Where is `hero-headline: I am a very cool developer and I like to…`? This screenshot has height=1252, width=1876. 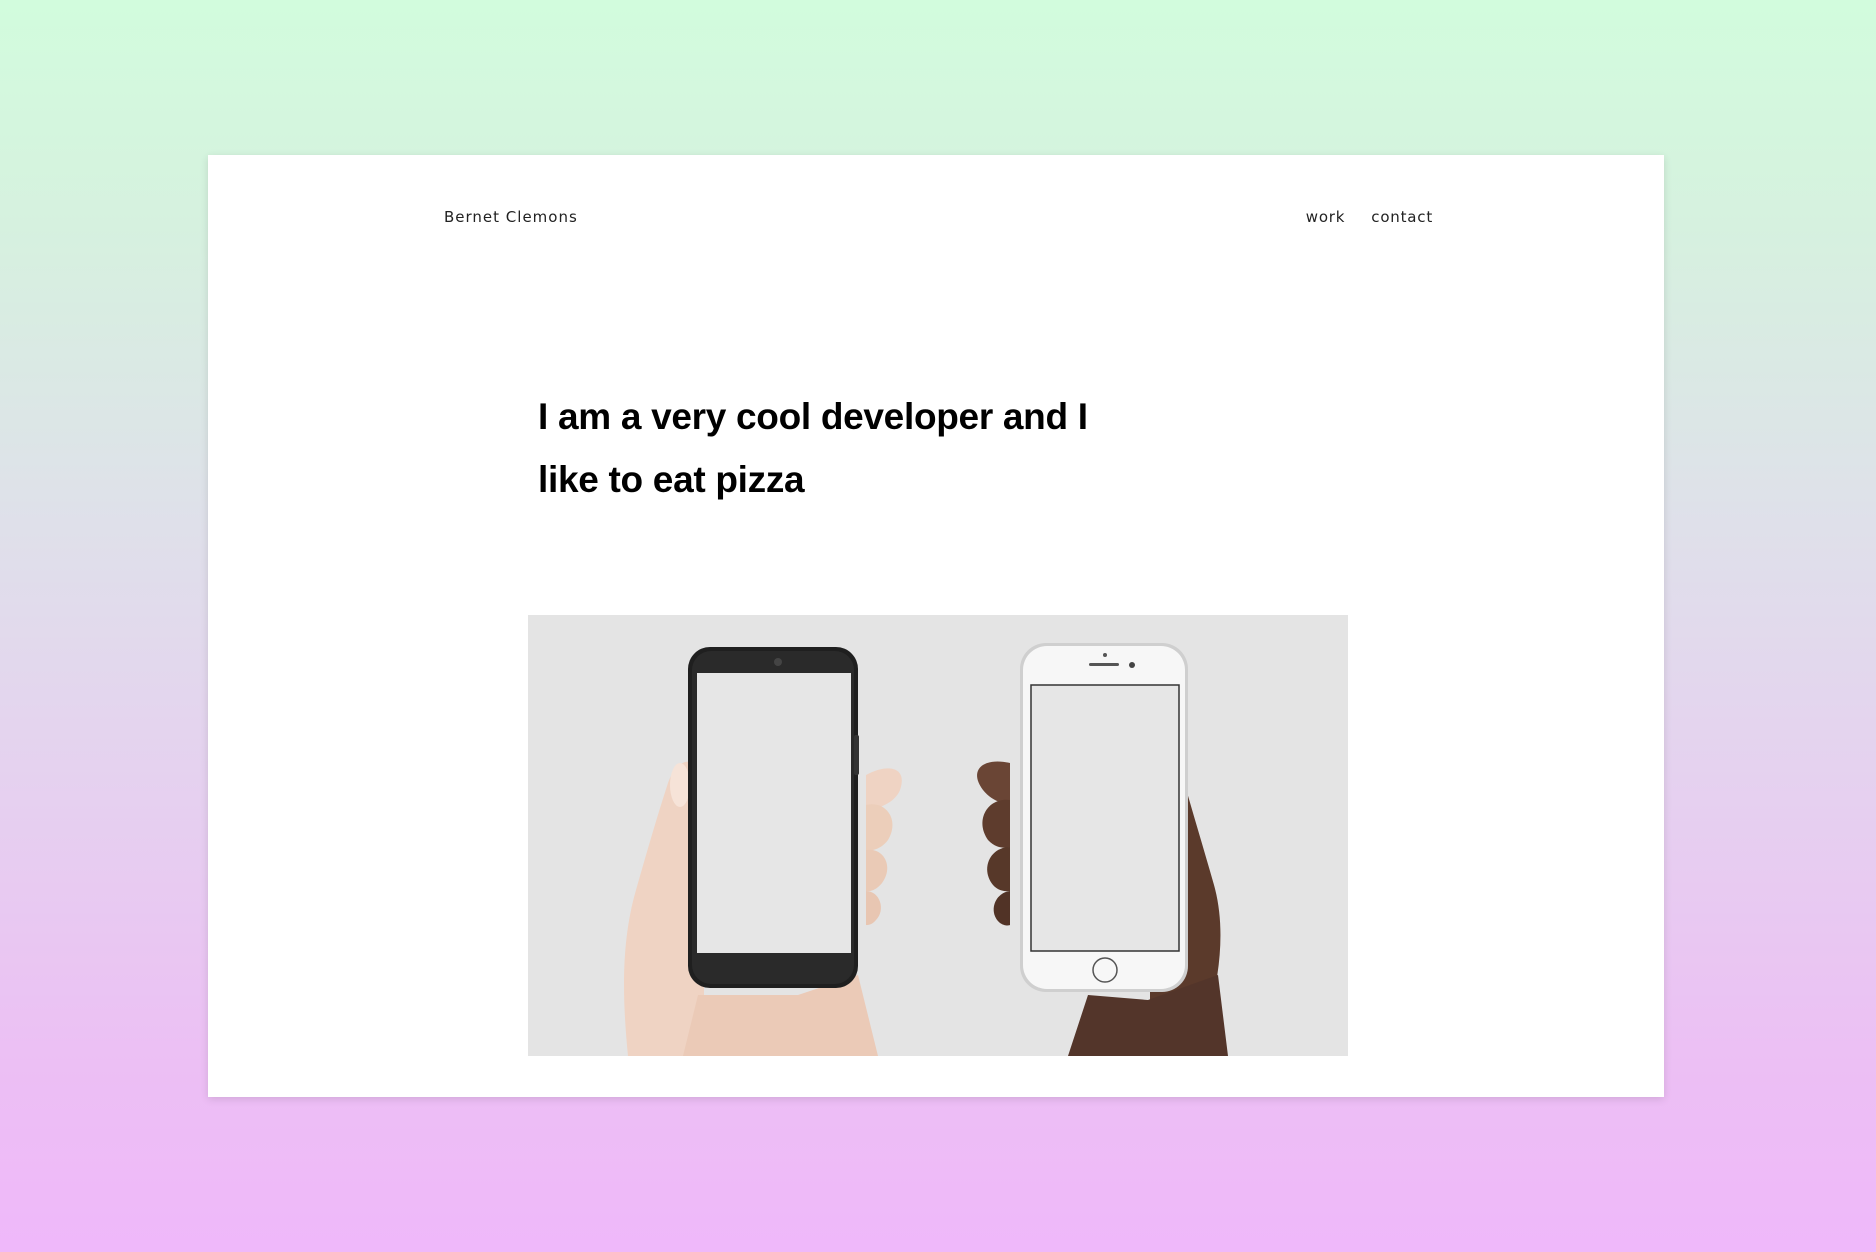 hero-headline: I am a very cool developer and I like to… is located at coordinates (813, 448).